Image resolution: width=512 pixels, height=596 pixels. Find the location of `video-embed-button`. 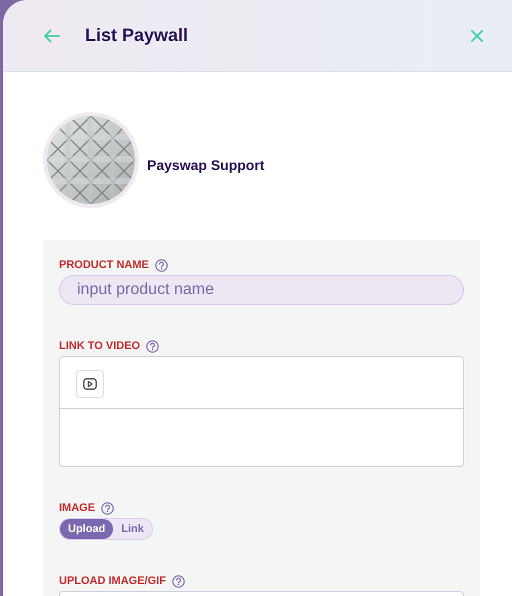

video-embed-button is located at coordinates (90, 384).